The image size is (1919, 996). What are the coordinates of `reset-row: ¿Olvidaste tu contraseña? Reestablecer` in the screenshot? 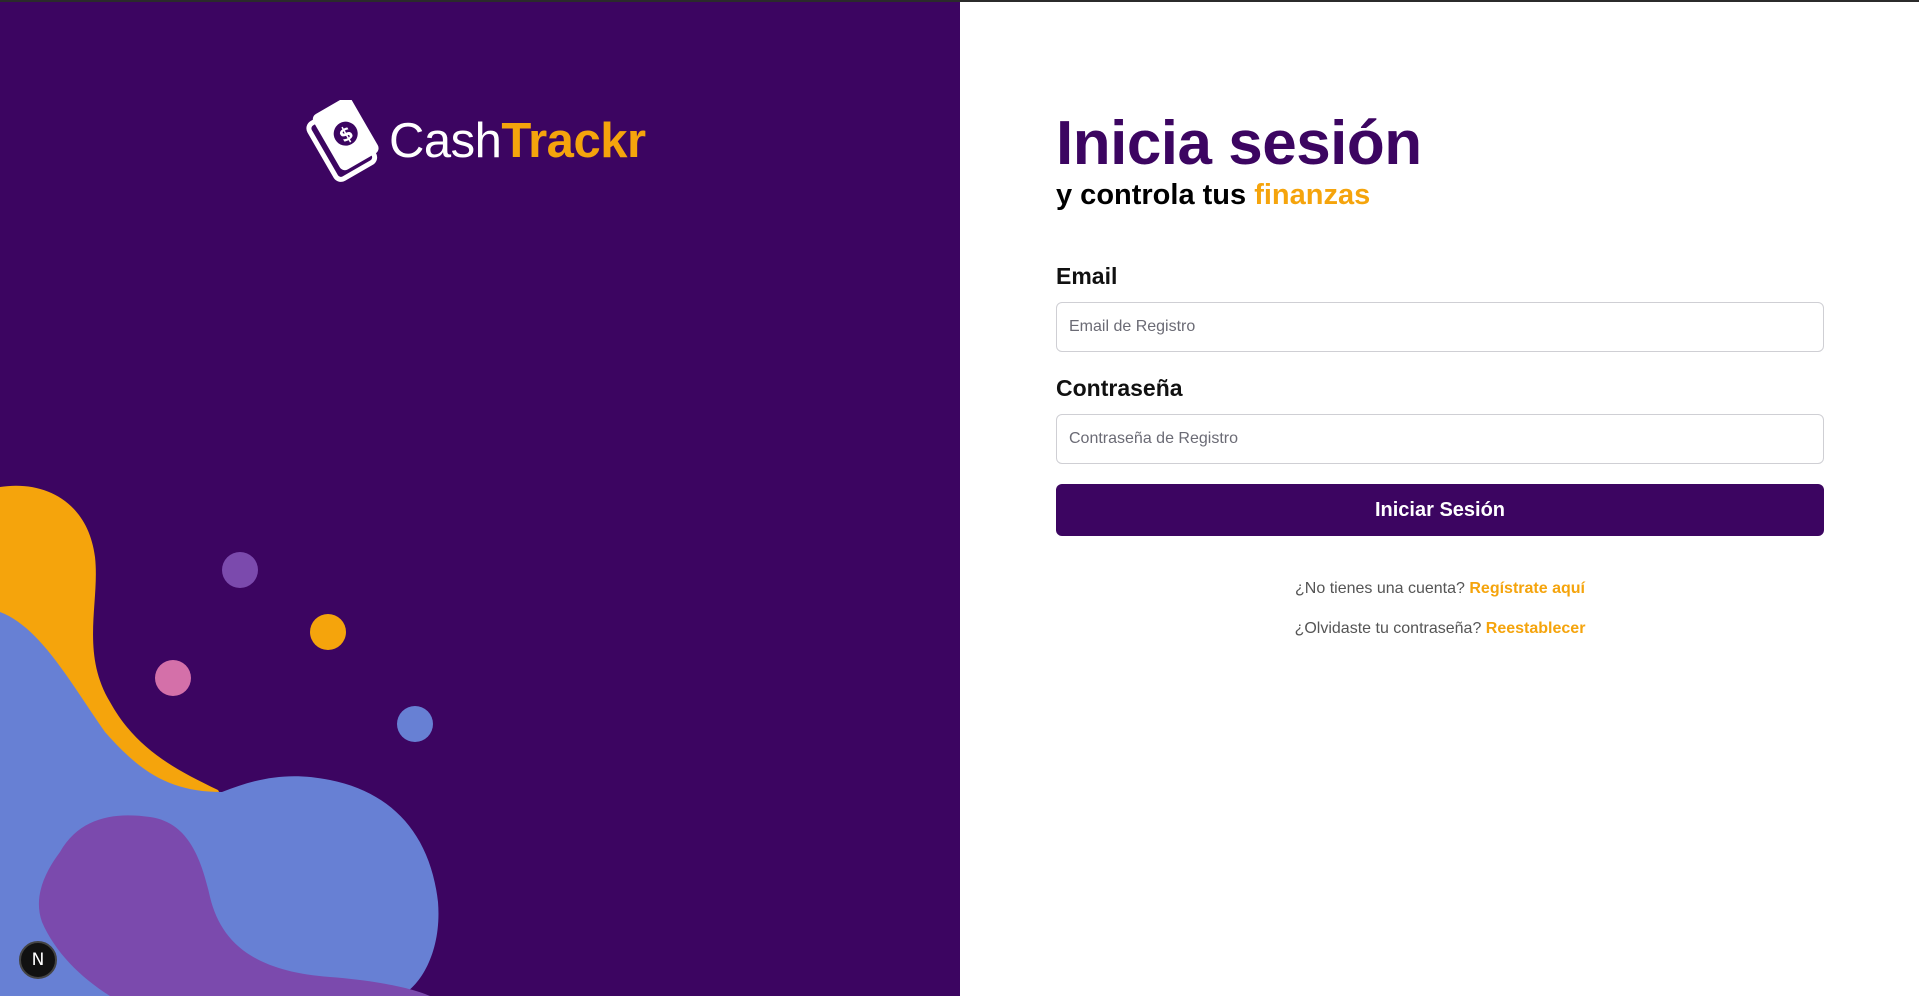 It's located at (1440, 629).